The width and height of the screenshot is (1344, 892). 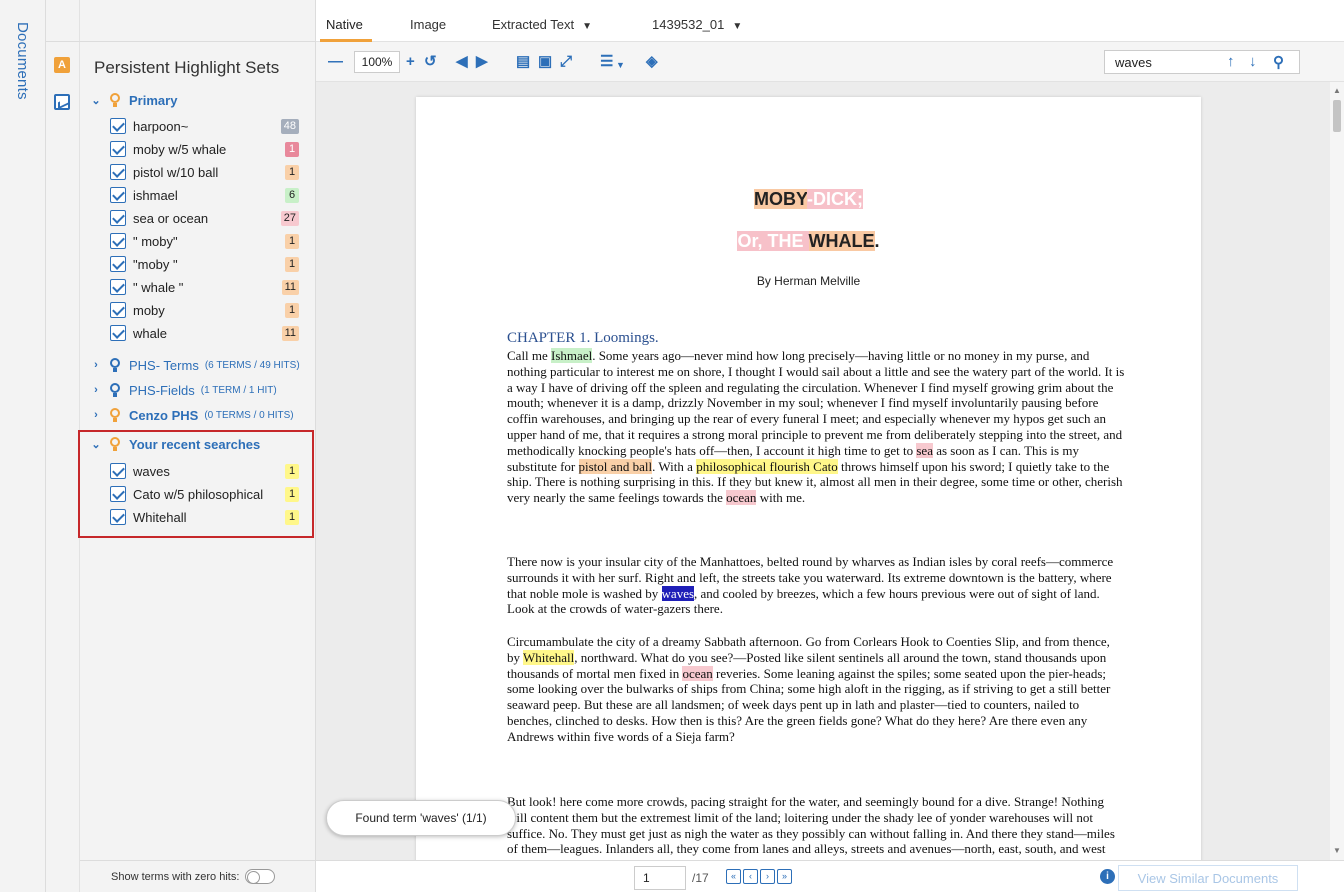 I want to click on hit-count-badge: 48, so click(x=289, y=126).